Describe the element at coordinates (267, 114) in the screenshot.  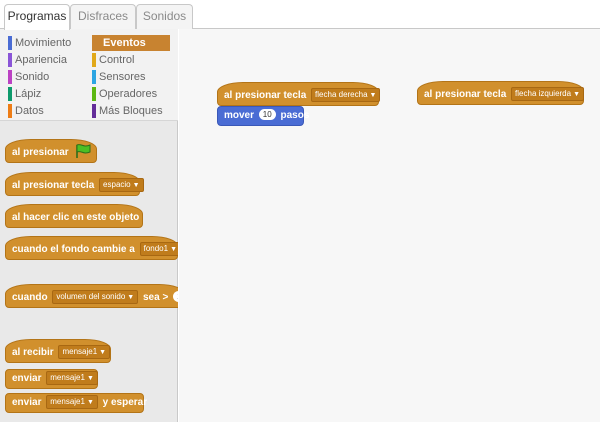
I see `steps-input: 10` at that location.